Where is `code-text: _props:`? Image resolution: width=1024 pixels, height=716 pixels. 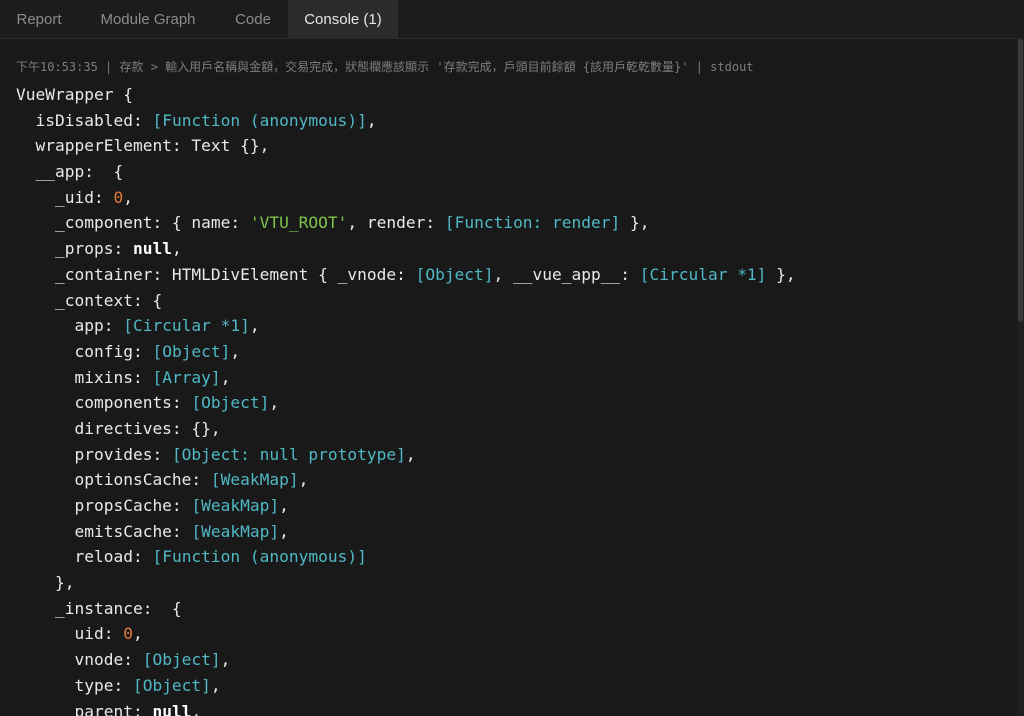 code-text: _props: is located at coordinates (74, 249).